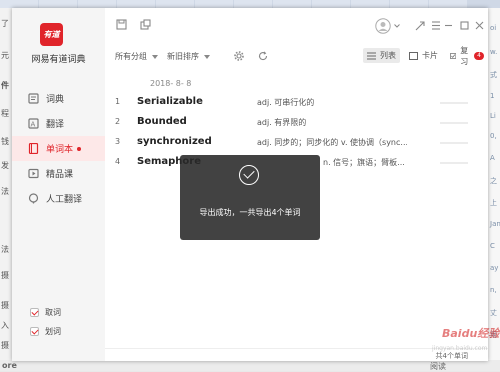 Image resolution: width=500 pixels, height=372 pixels. Describe the element at coordinates (250, 365) in the screenshot. I see `background-page-bottom: ore 阅读` at that location.